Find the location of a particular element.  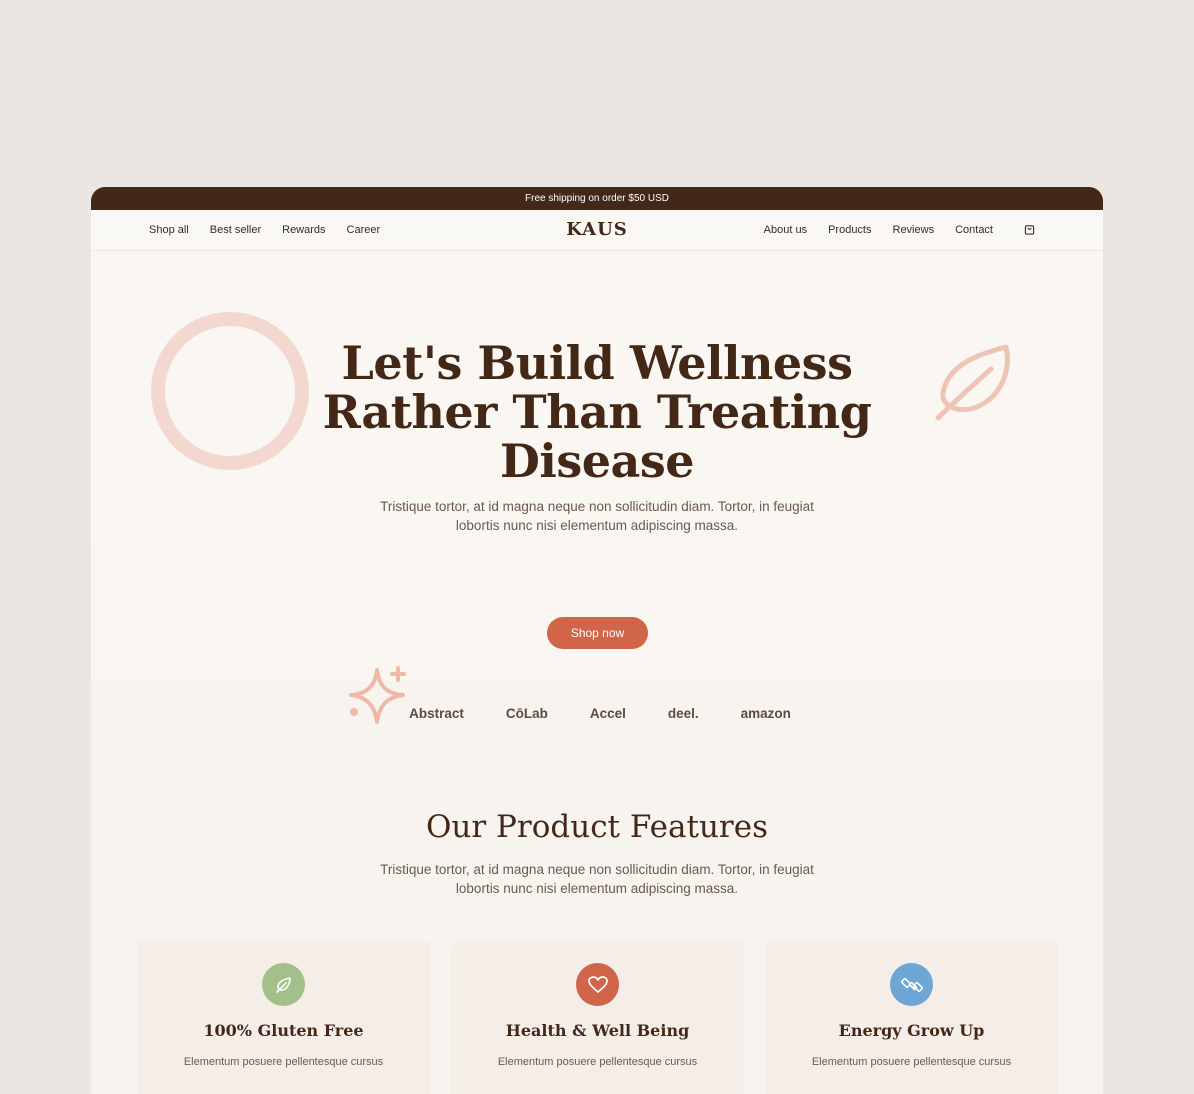

brand-amazon: amazon is located at coordinates (765, 713).